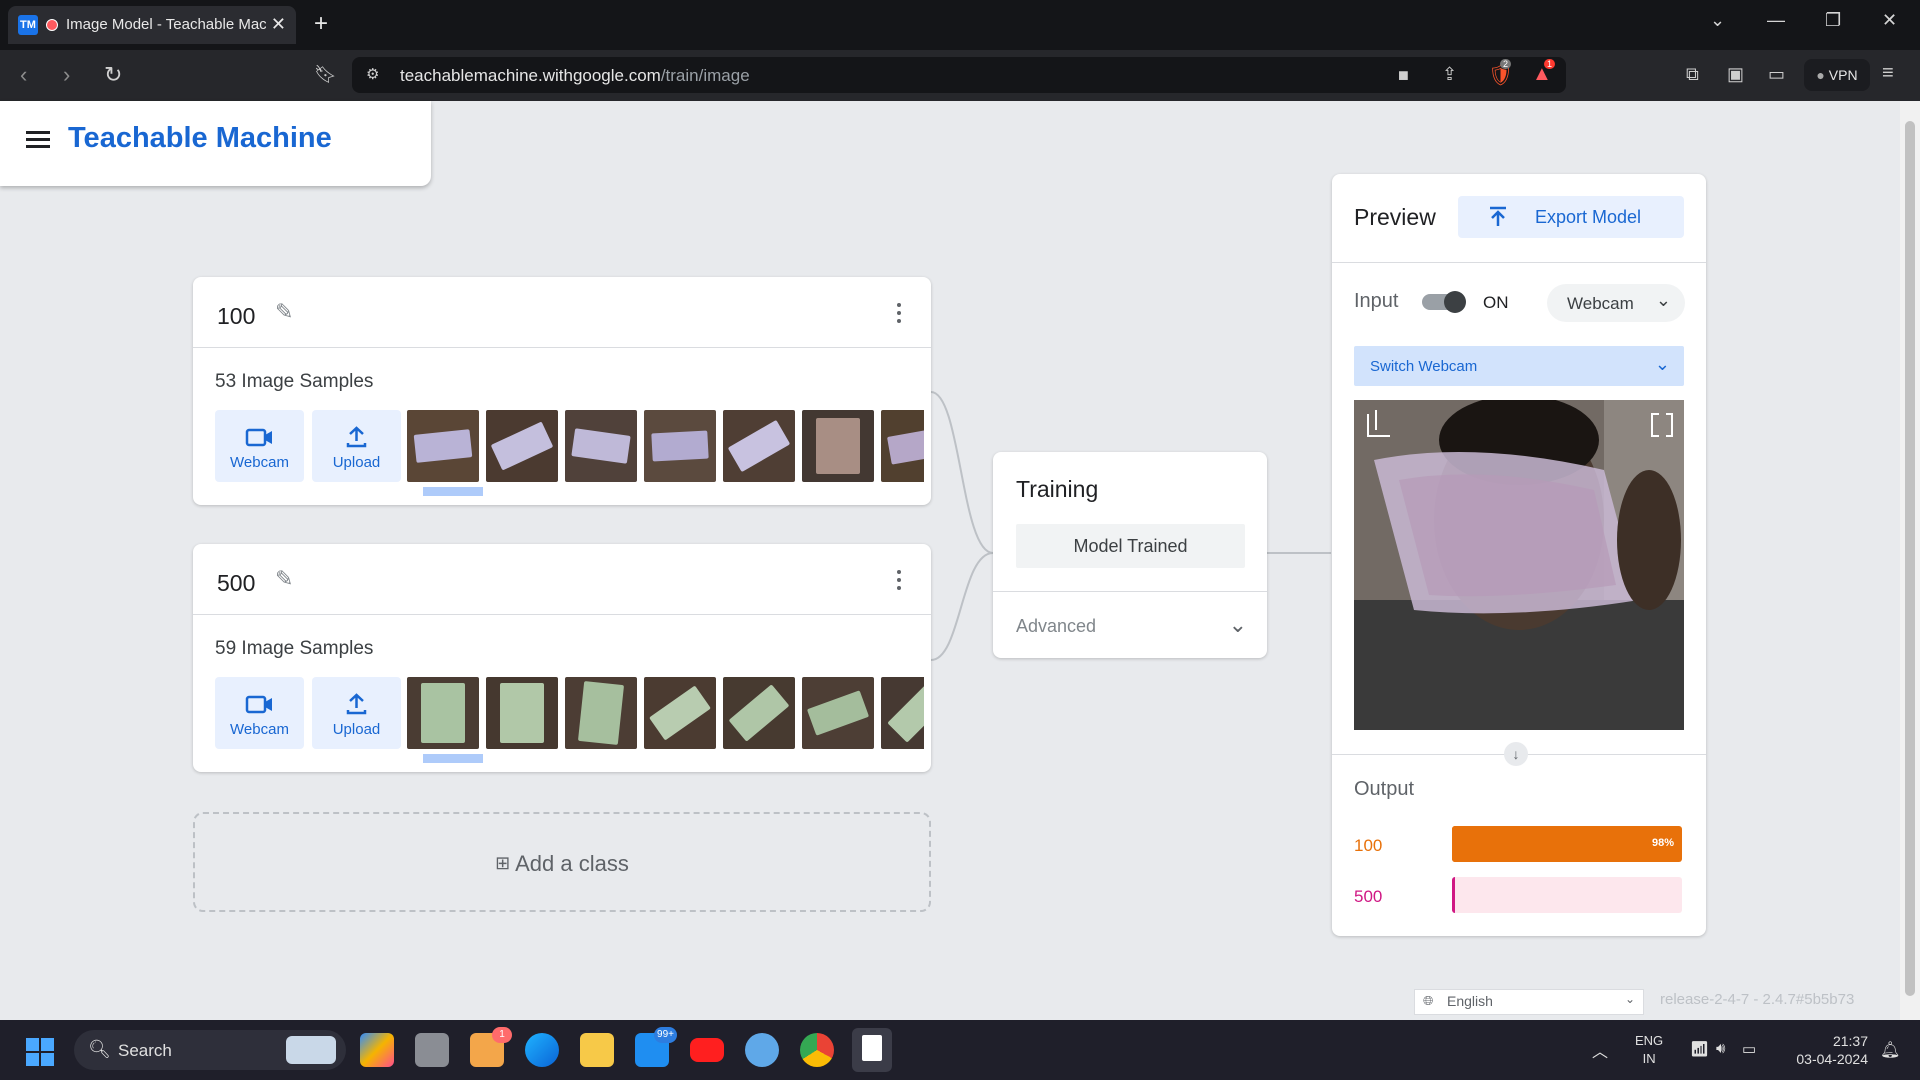 The width and height of the screenshot is (1920, 1080). What do you see at coordinates (1056, 626) in the screenshot?
I see `advanced-toggle: Advanced` at bounding box center [1056, 626].